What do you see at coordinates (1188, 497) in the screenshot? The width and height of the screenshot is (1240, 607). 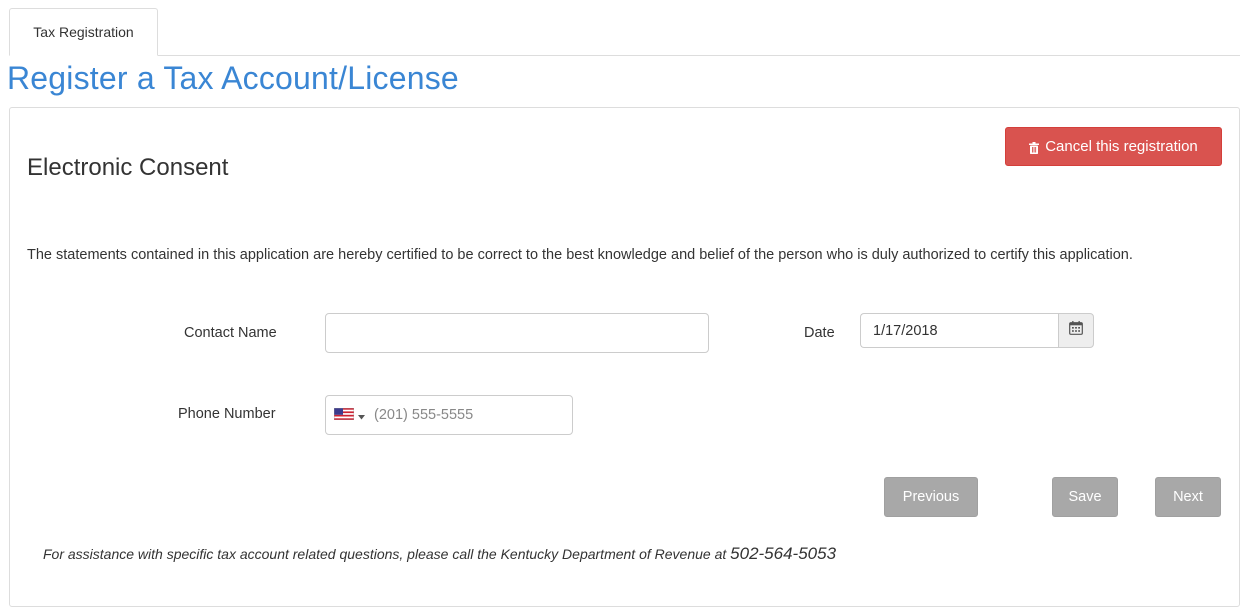 I see `next-button: Next` at bounding box center [1188, 497].